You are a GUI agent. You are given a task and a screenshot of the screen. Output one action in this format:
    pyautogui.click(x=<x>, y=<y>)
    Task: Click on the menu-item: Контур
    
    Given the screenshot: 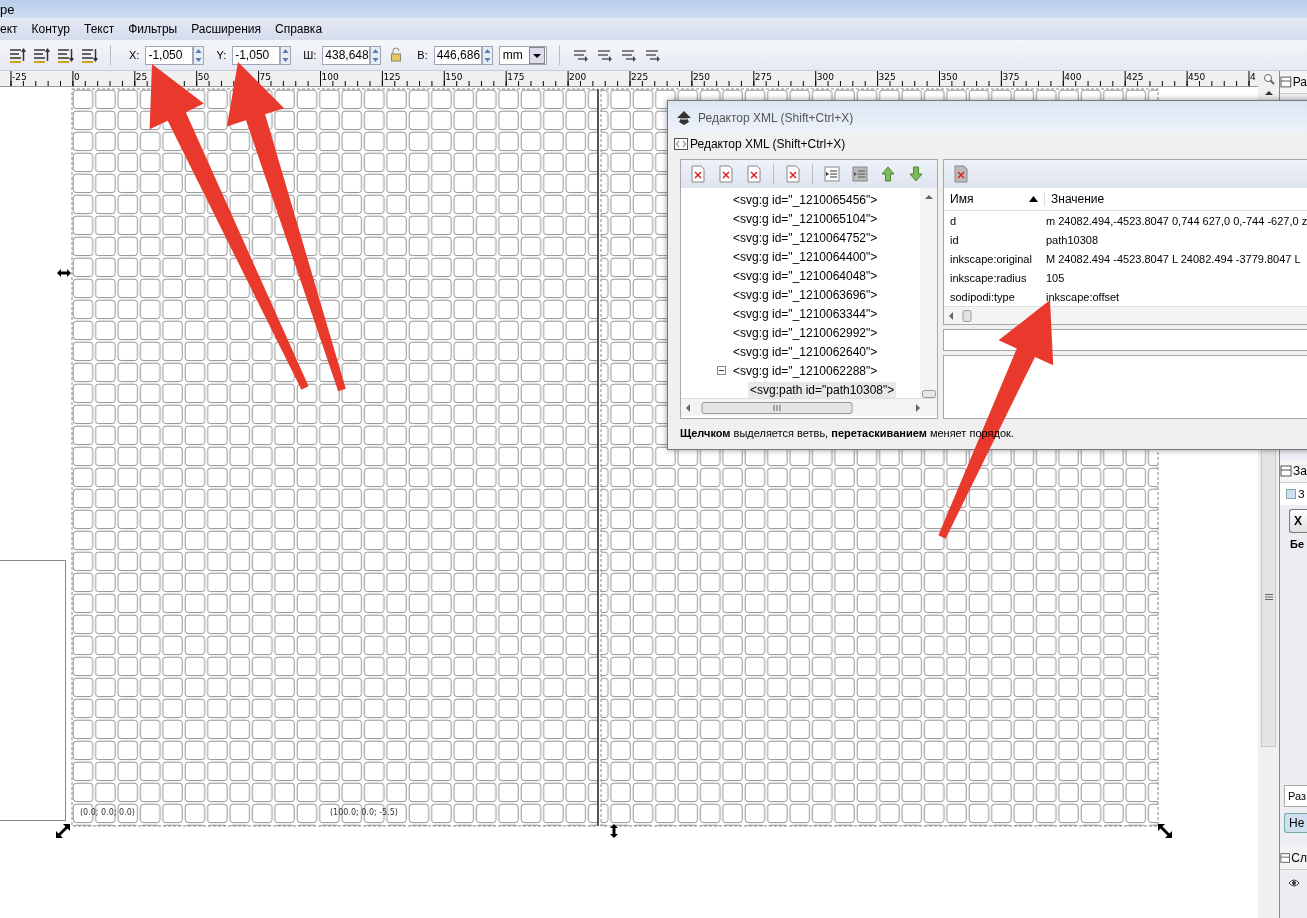 What is the action you would take?
    pyautogui.click(x=51, y=29)
    